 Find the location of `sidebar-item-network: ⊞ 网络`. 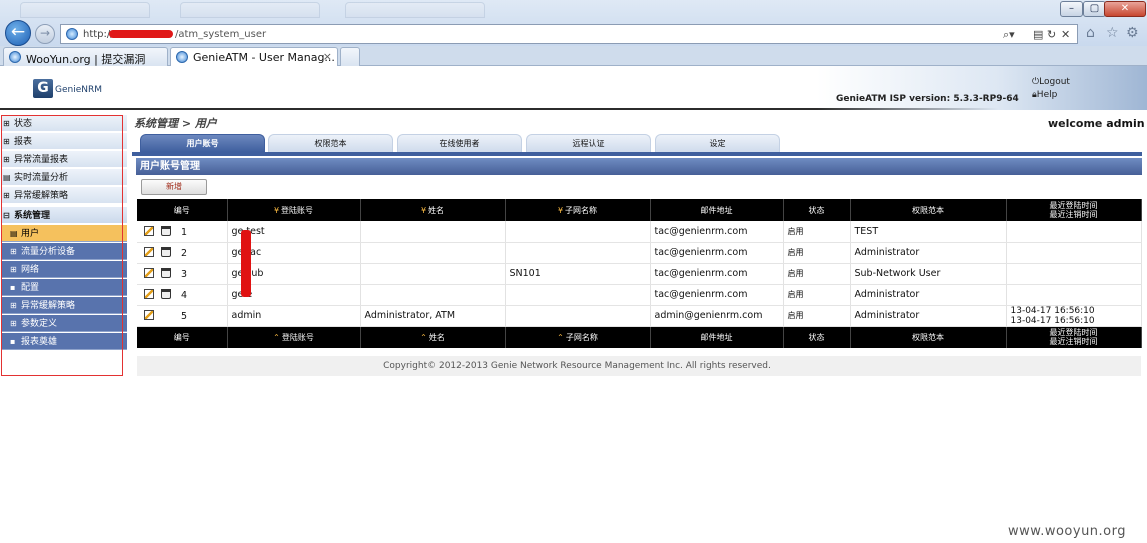

sidebar-item-network: ⊞ 网络 is located at coordinates (64, 269).